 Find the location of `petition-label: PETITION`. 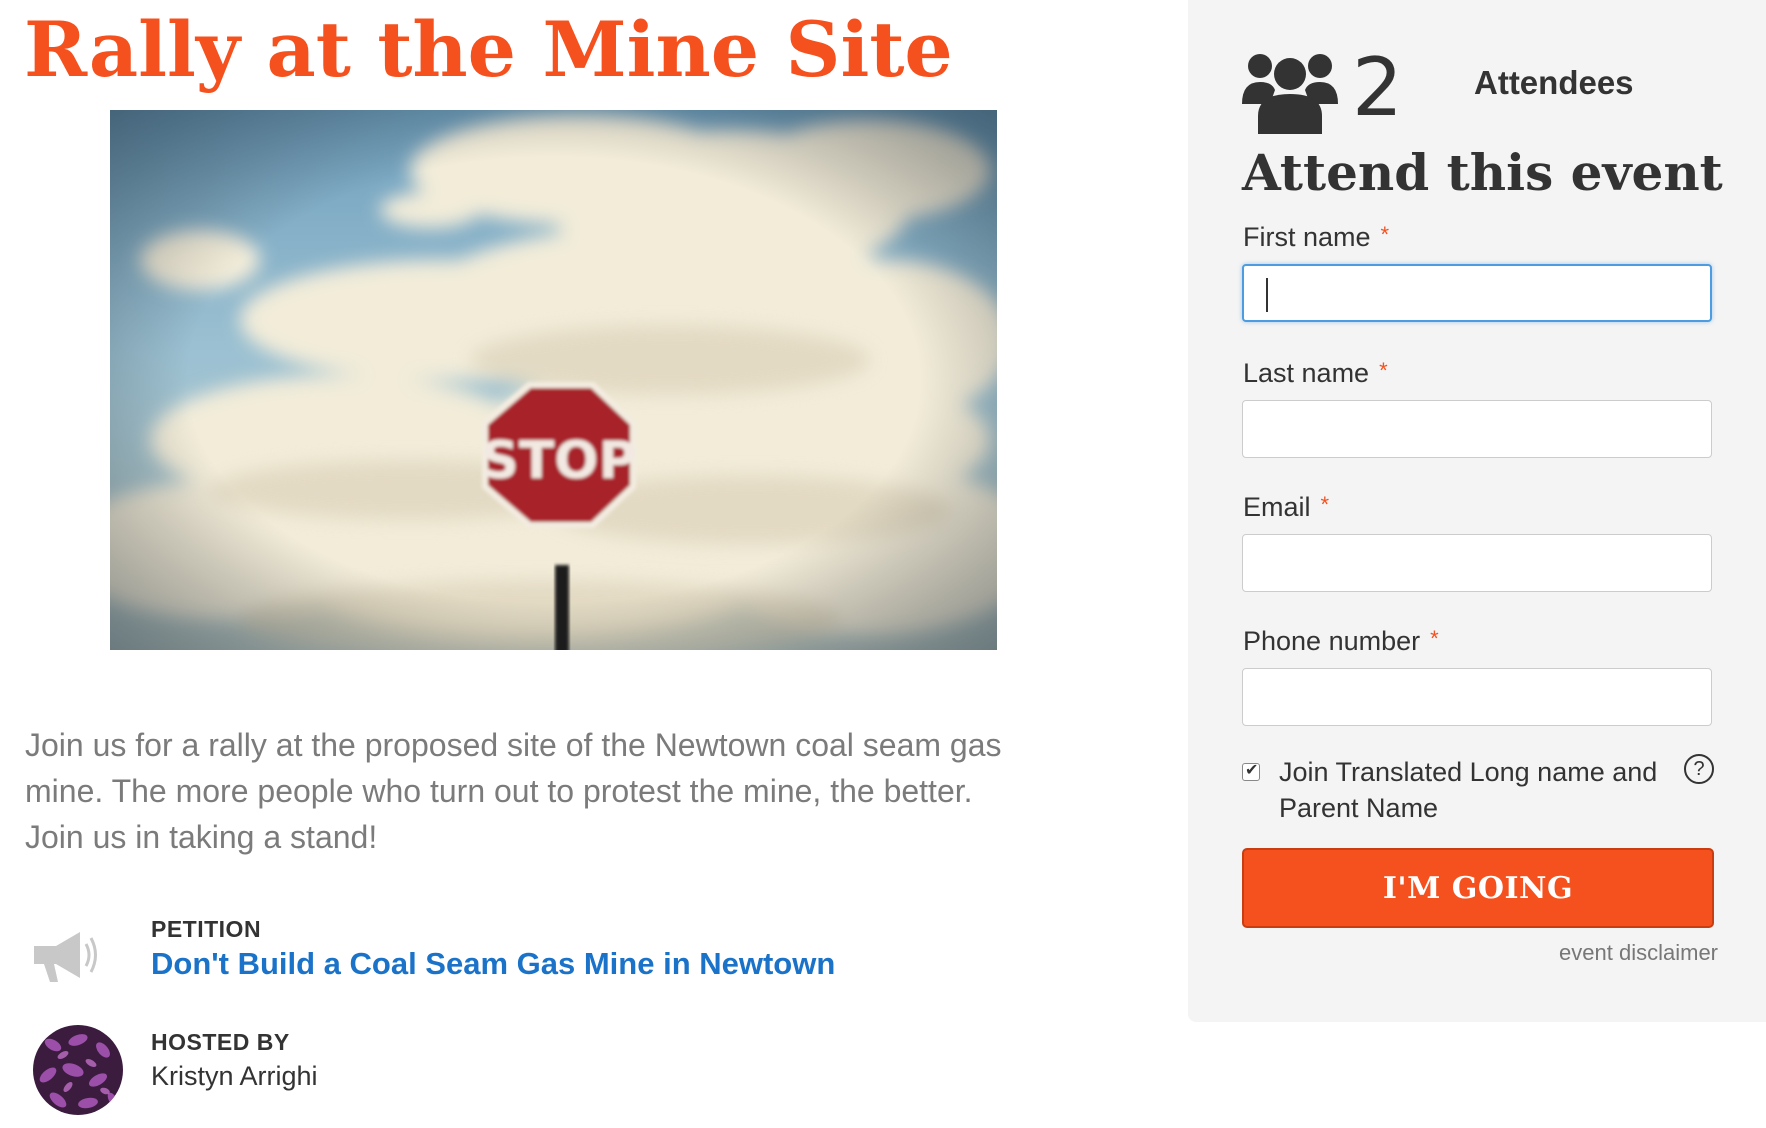

petition-label: PETITION is located at coordinates (206, 929).